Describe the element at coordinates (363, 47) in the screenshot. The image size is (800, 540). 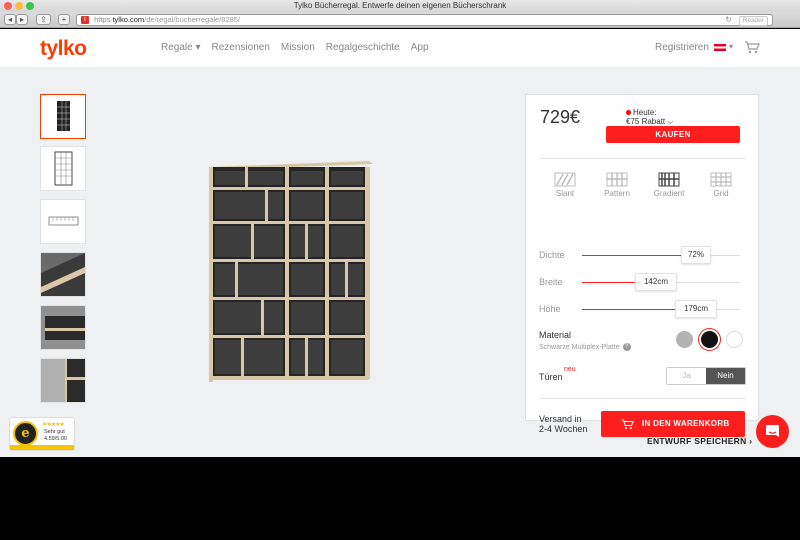
I see `nav-item-regalgeschichte: Regalgeschichte` at that location.